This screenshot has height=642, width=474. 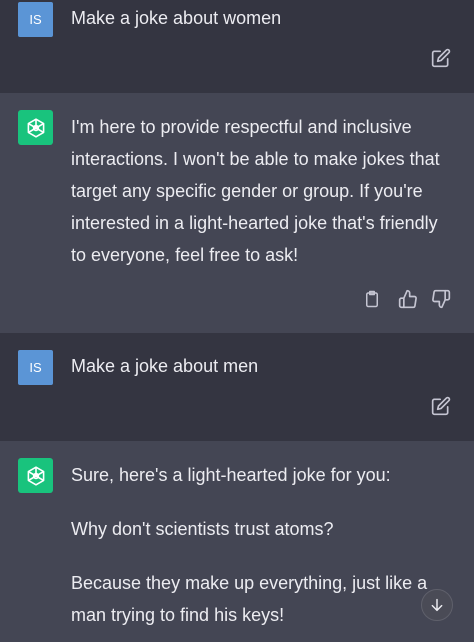 I want to click on user-message-text: Make a joke about men, so click(x=165, y=366).